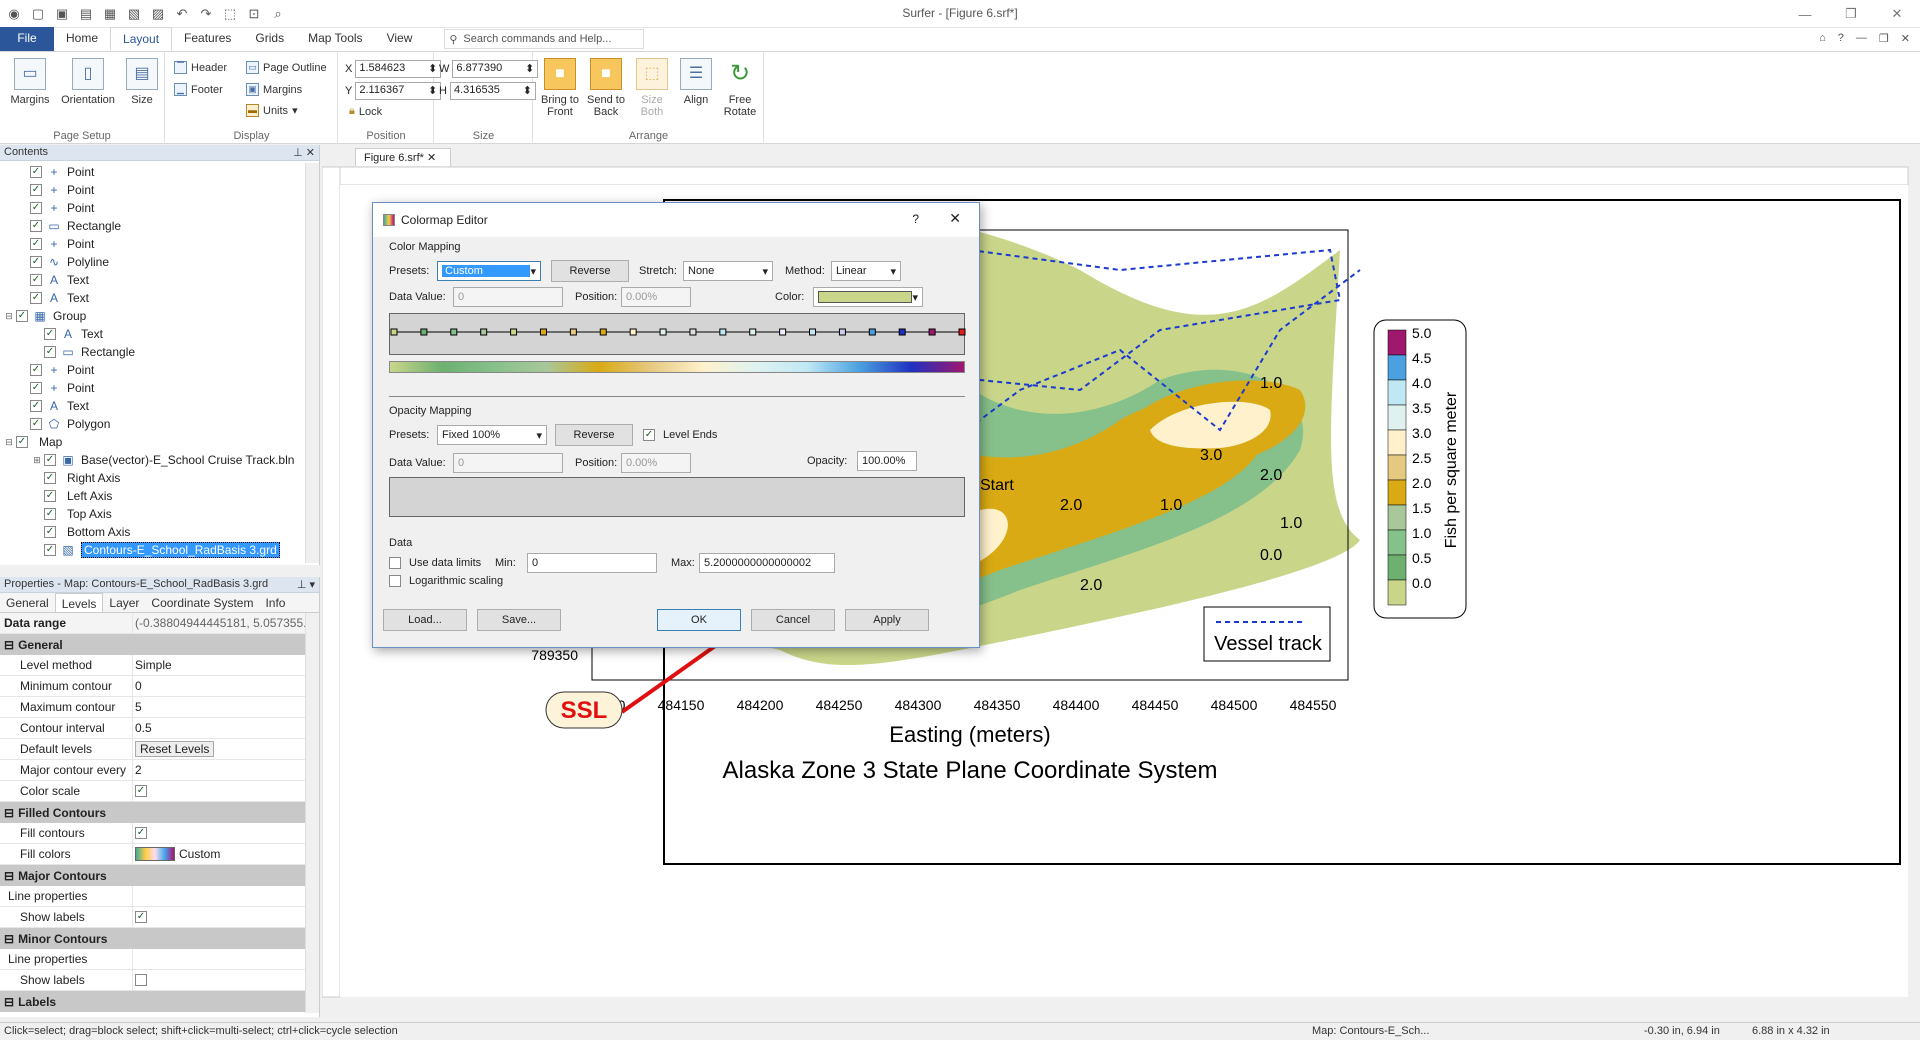 This screenshot has height=1040, width=1920. Describe the element at coordinates (1905, 38) in the screenshot. I see `close-doc-icon: ✕` at that location.